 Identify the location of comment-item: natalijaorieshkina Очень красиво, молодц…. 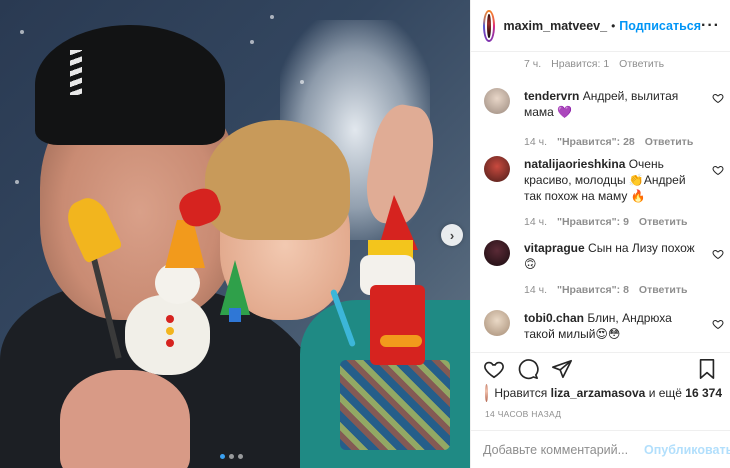
(600, 193).